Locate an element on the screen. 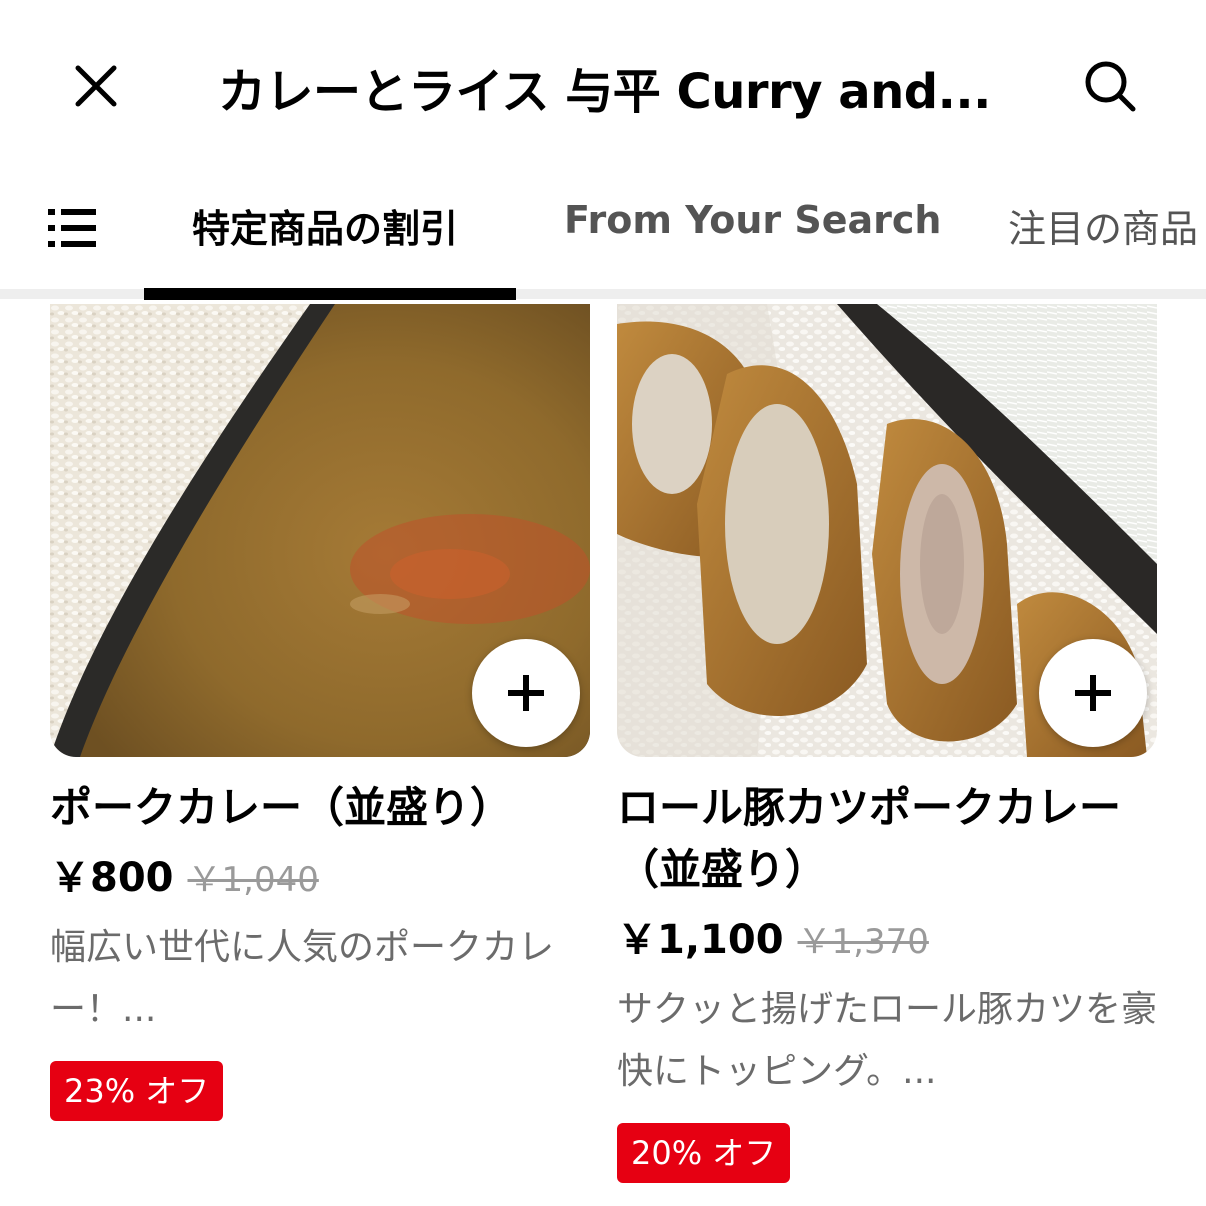 This screenshot has width=1206, height=1206. tab-featured: 注目の商品 is located at coordinates (1103, 225).